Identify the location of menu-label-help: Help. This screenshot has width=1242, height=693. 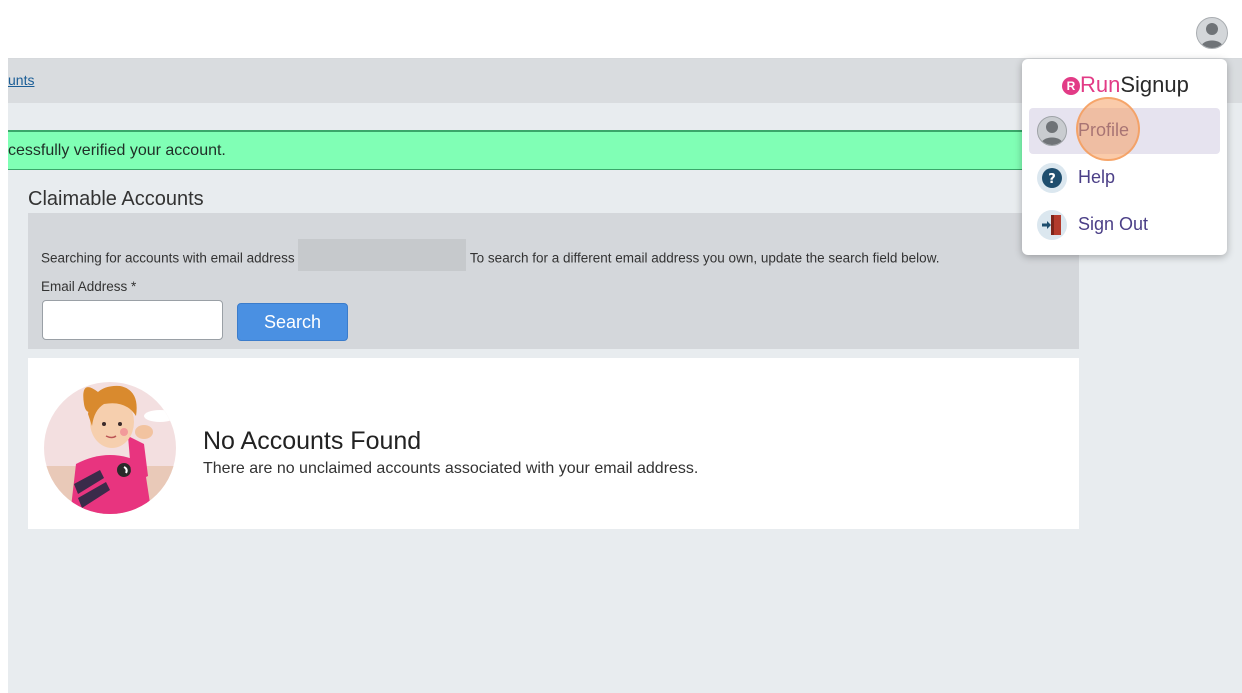
(1097, 177).